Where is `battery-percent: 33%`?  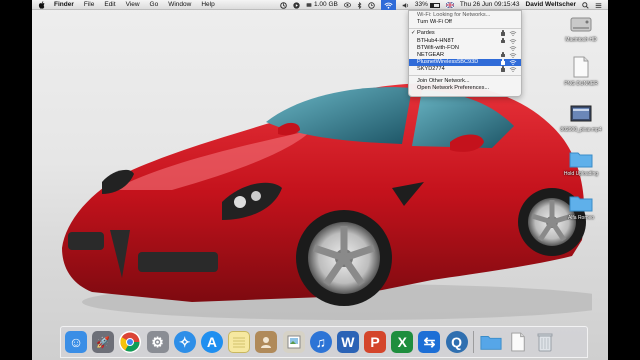
battery-percent: 33% is located at coordinates (421, 4).